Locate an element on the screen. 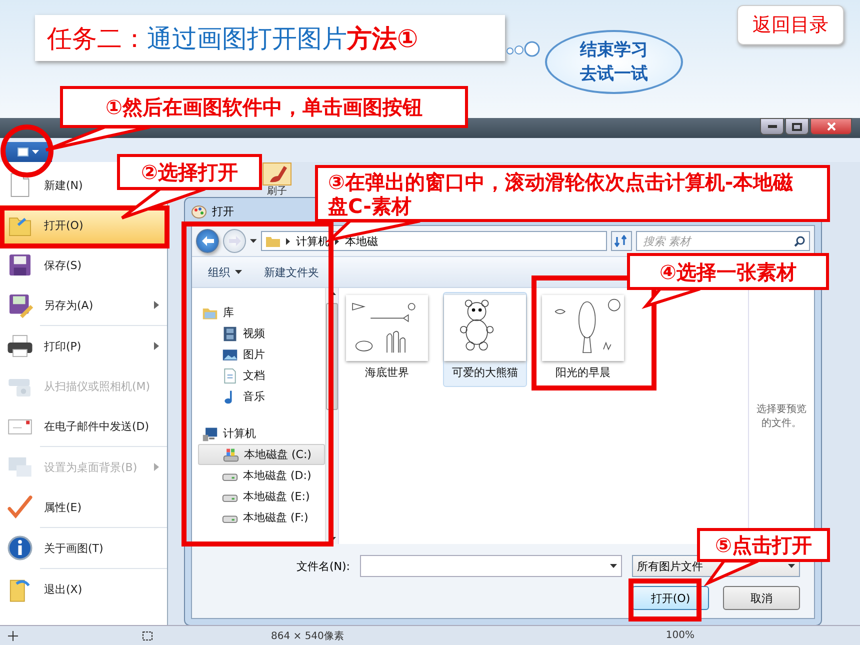 The width and height of the screenshot is (860, 645). close-icon is located at coordinates (831, 126).